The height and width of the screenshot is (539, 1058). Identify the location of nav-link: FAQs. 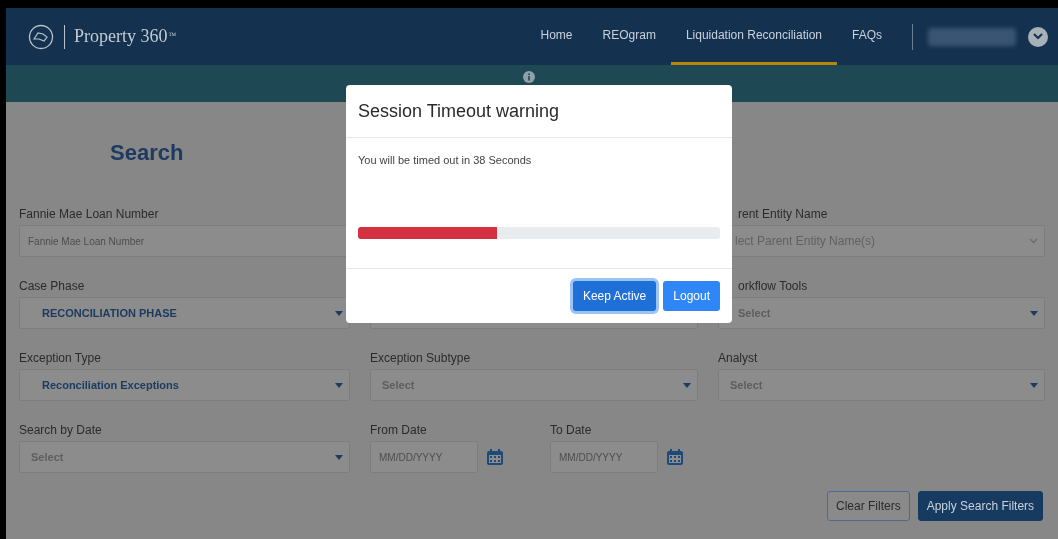
(867, 36).